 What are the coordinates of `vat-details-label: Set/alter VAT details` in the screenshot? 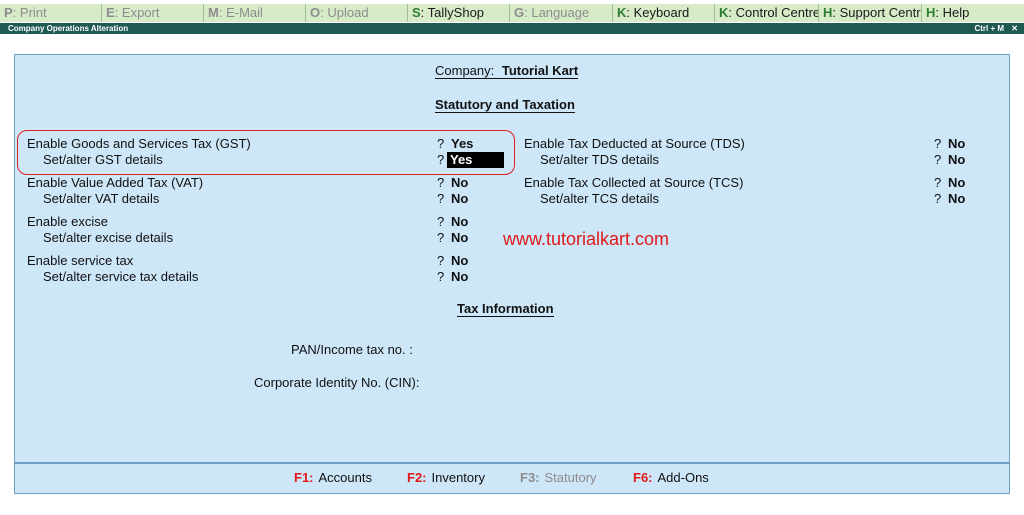 It's located at (101, 198).